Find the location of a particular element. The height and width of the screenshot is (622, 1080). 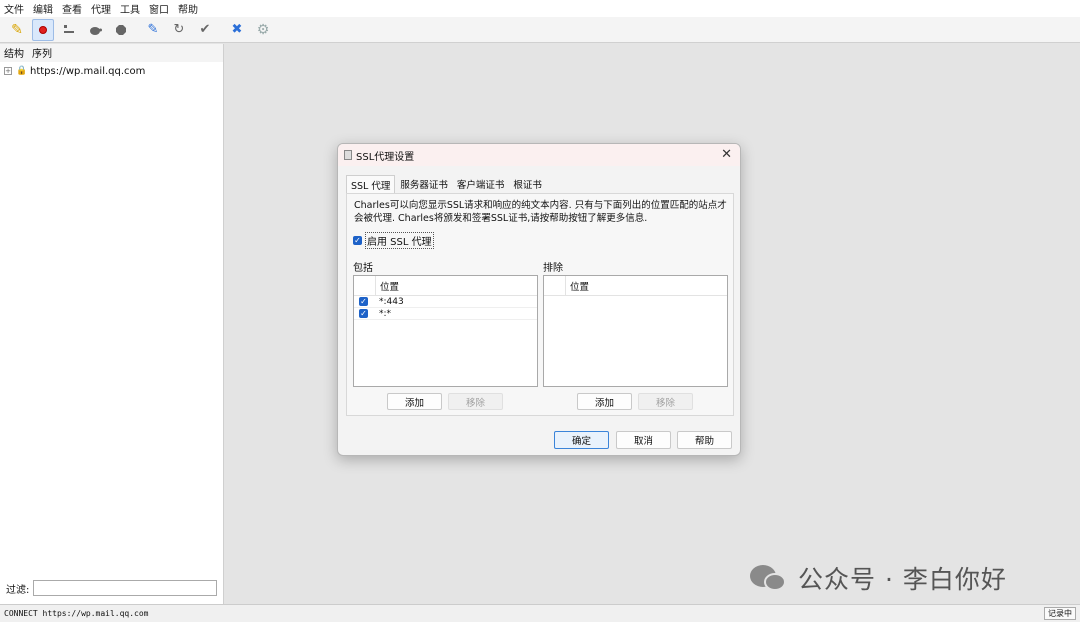

view-tabs: 结构 序列 is located at coordinates (111, 53).